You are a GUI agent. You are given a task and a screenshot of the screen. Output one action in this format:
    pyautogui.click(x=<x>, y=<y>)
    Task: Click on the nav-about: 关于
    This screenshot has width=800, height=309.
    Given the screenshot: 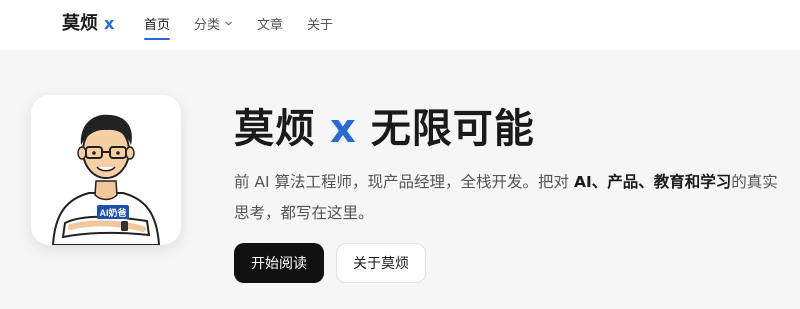 What is the action you would take?
    pyautogui.click(x=320, y=23)
    